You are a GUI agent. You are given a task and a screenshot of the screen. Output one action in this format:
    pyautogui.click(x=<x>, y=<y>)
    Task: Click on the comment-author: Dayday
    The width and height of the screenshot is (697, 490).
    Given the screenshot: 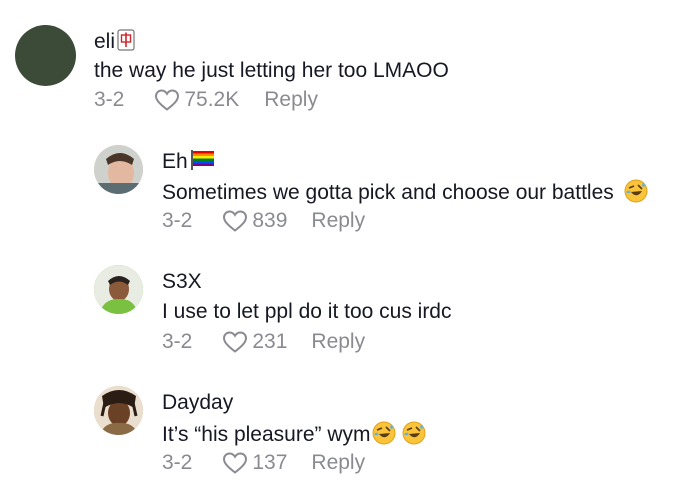 What is the action you would take?
    pyautogui.click(x=197, y=403)
    